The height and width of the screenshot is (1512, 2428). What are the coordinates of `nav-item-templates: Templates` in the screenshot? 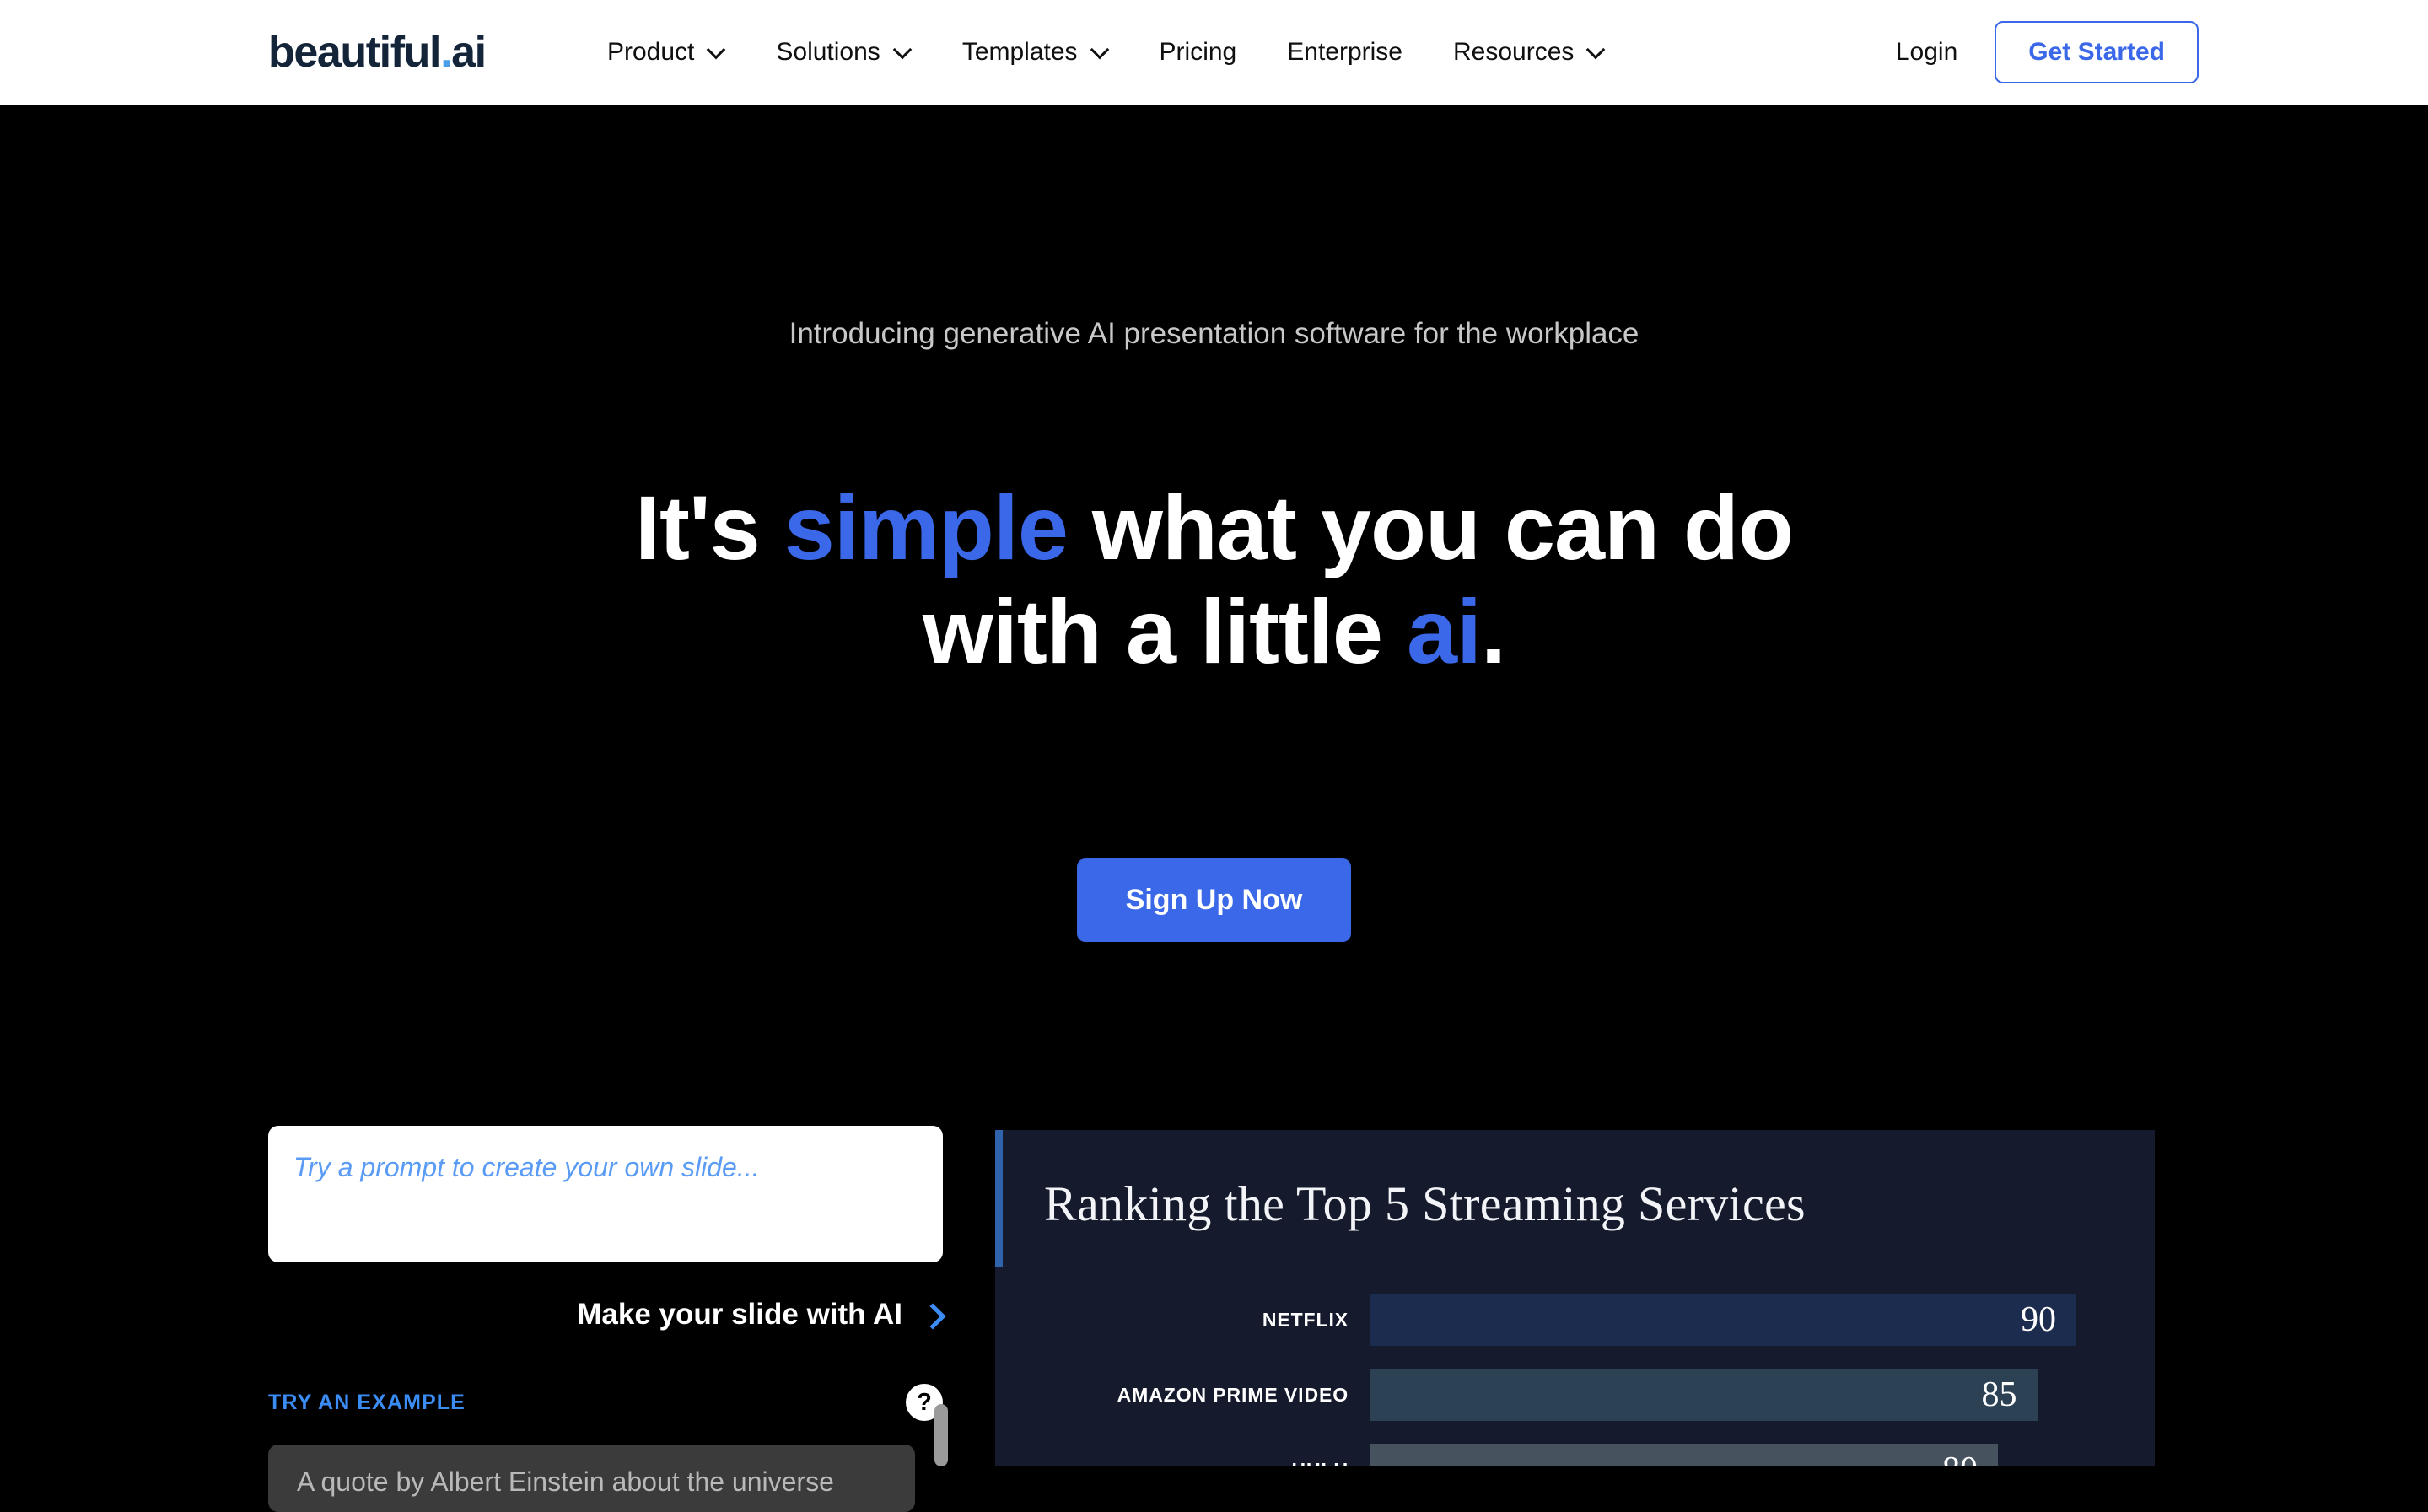 It's located at (1035, 53).